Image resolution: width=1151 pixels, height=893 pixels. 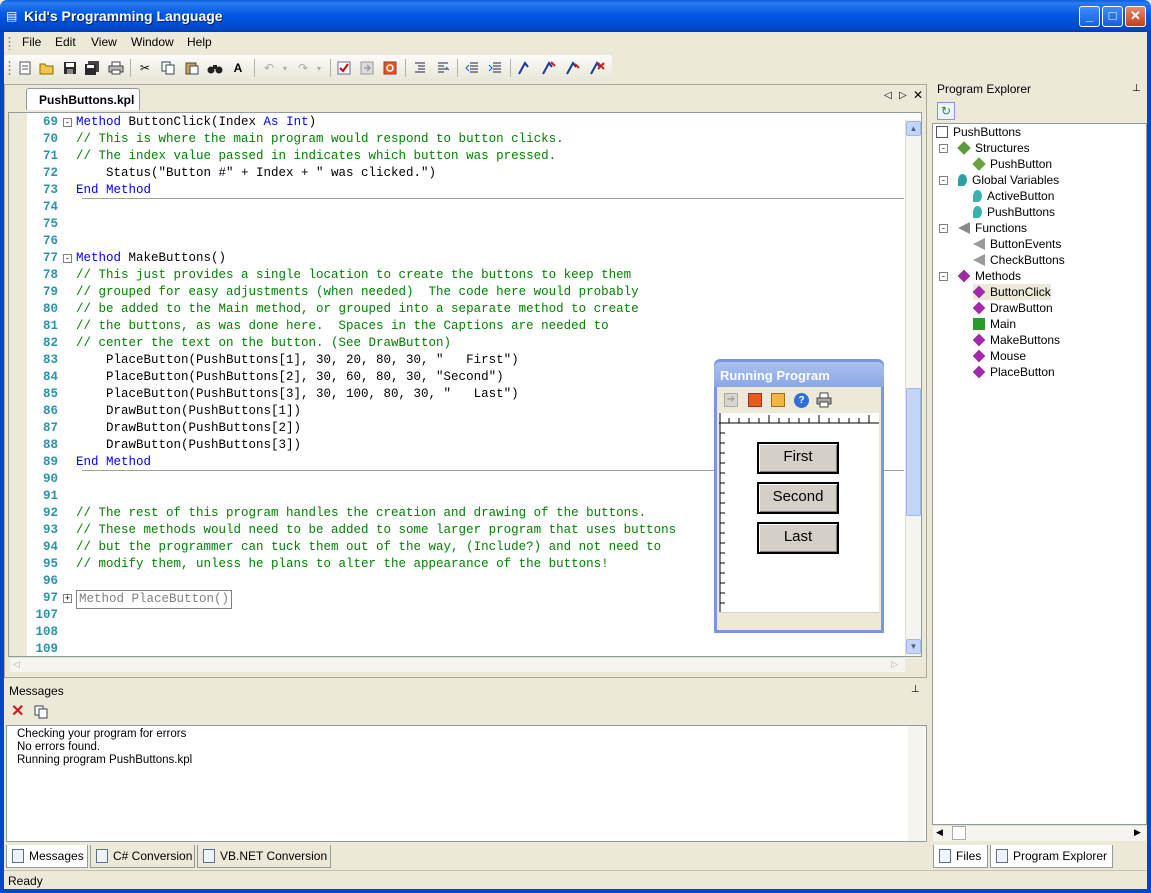 I want to click on tab-program-explorer: Program Explorer, so click(x=1051, y=856).